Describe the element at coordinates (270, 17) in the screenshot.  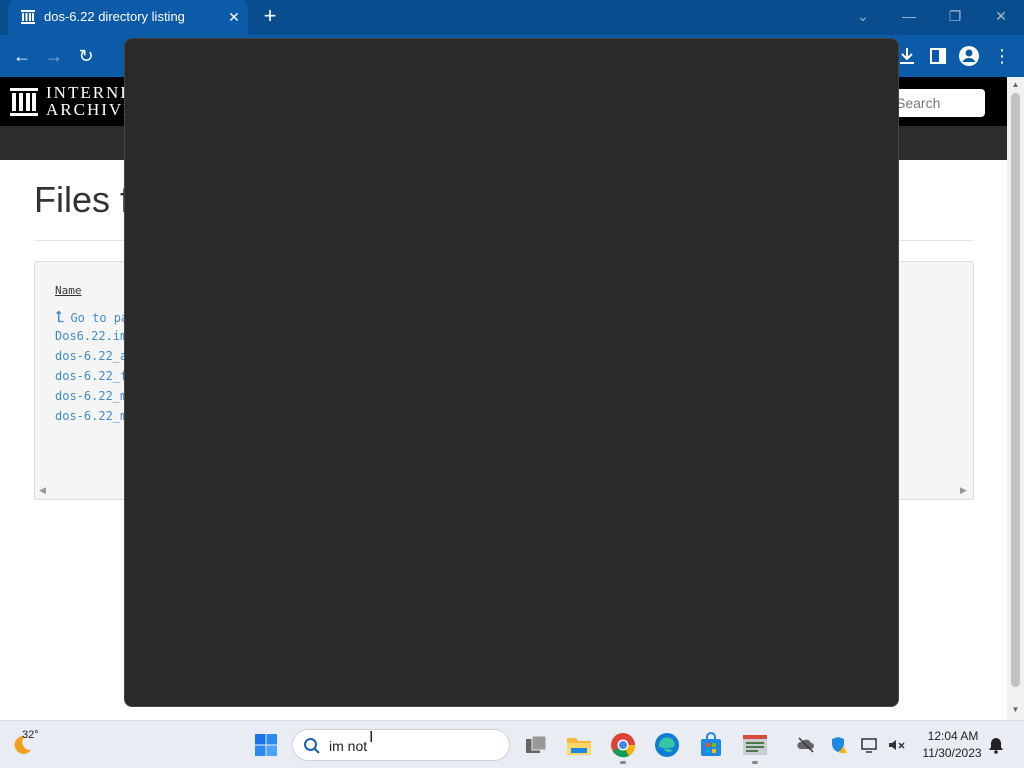
I see `new-tab-button: +` at that location.